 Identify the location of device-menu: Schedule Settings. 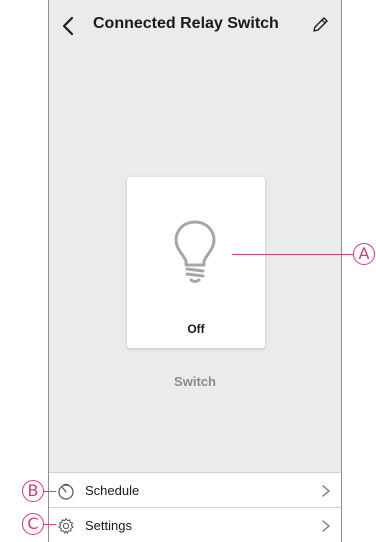
(195, 507).